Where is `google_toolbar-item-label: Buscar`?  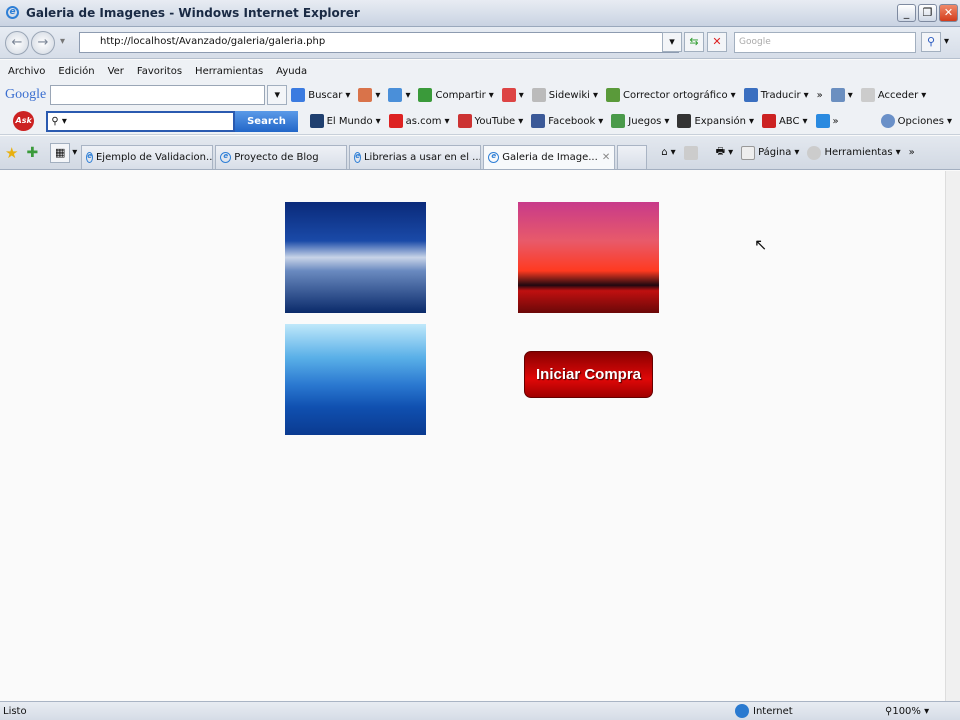 google_toolbar-item-label: Buscar is located at coordinates (325, 95).